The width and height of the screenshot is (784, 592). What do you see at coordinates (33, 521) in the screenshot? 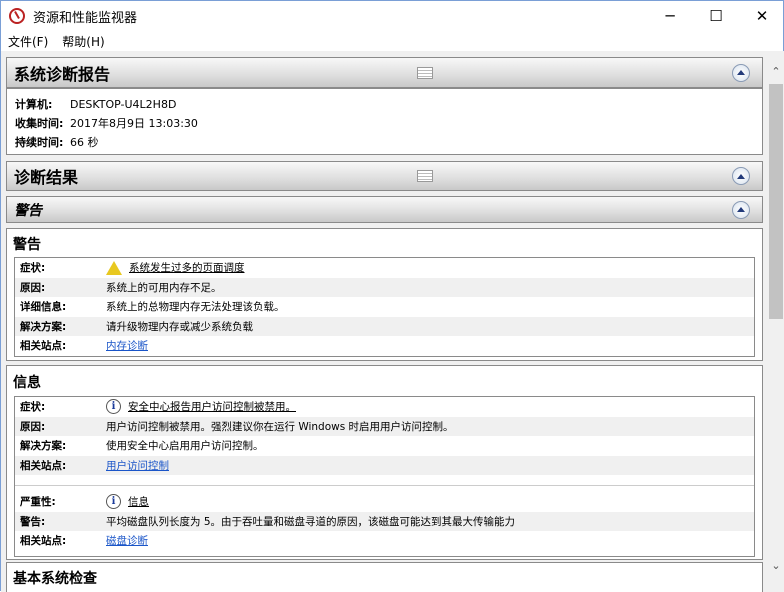
I see `row-label: 警告:` at bounding box center [33, 521].